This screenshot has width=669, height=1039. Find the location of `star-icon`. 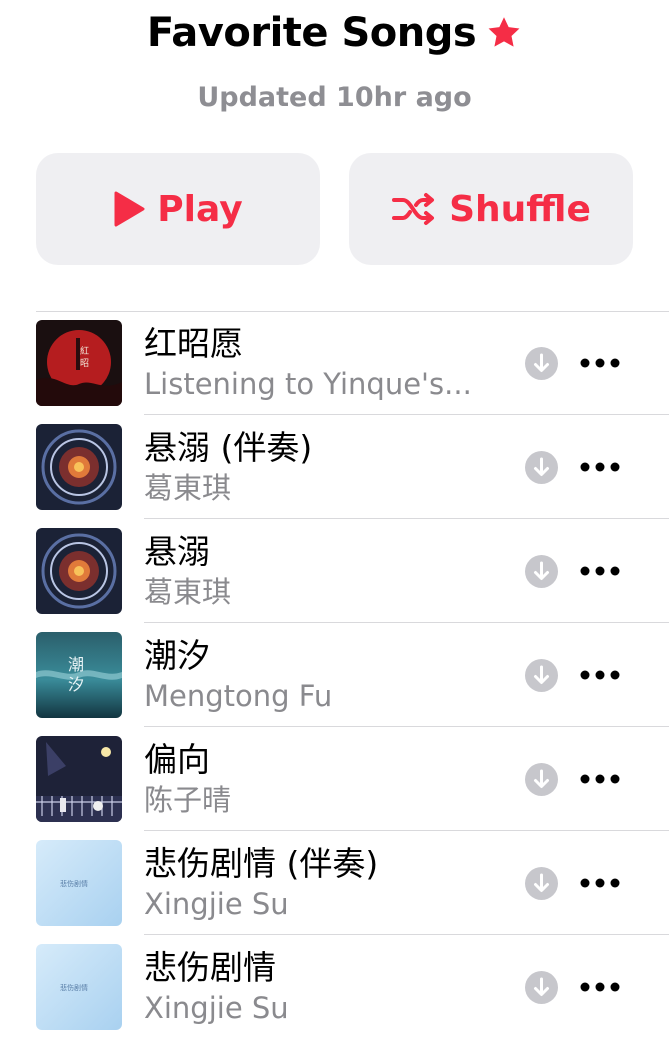

star-icon is located at coordinates (504, 33).